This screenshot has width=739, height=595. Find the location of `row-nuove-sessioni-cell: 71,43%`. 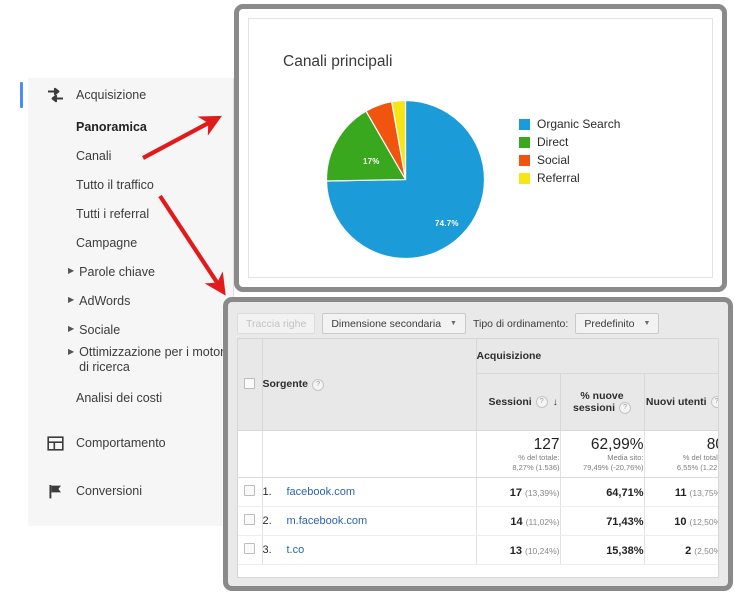

row-nuove-sessioni-cell: 71,43% is located at coordinates (601, 521).